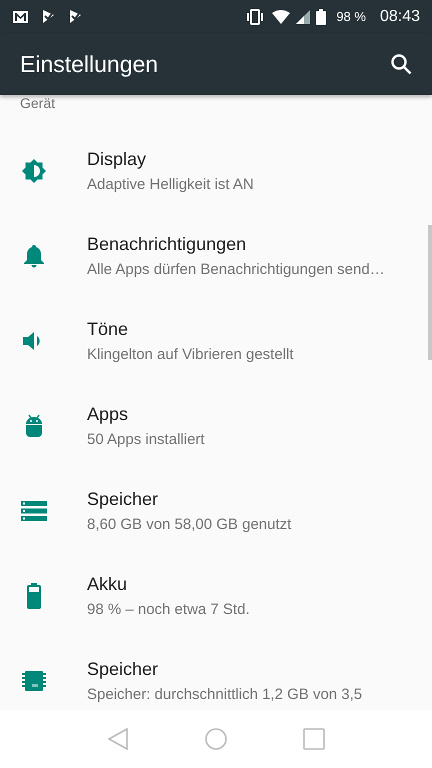  What do you see at coordinates (107, 414) in the screenshot?
I see `item-title: Apps` at bounding box center [107, 414].